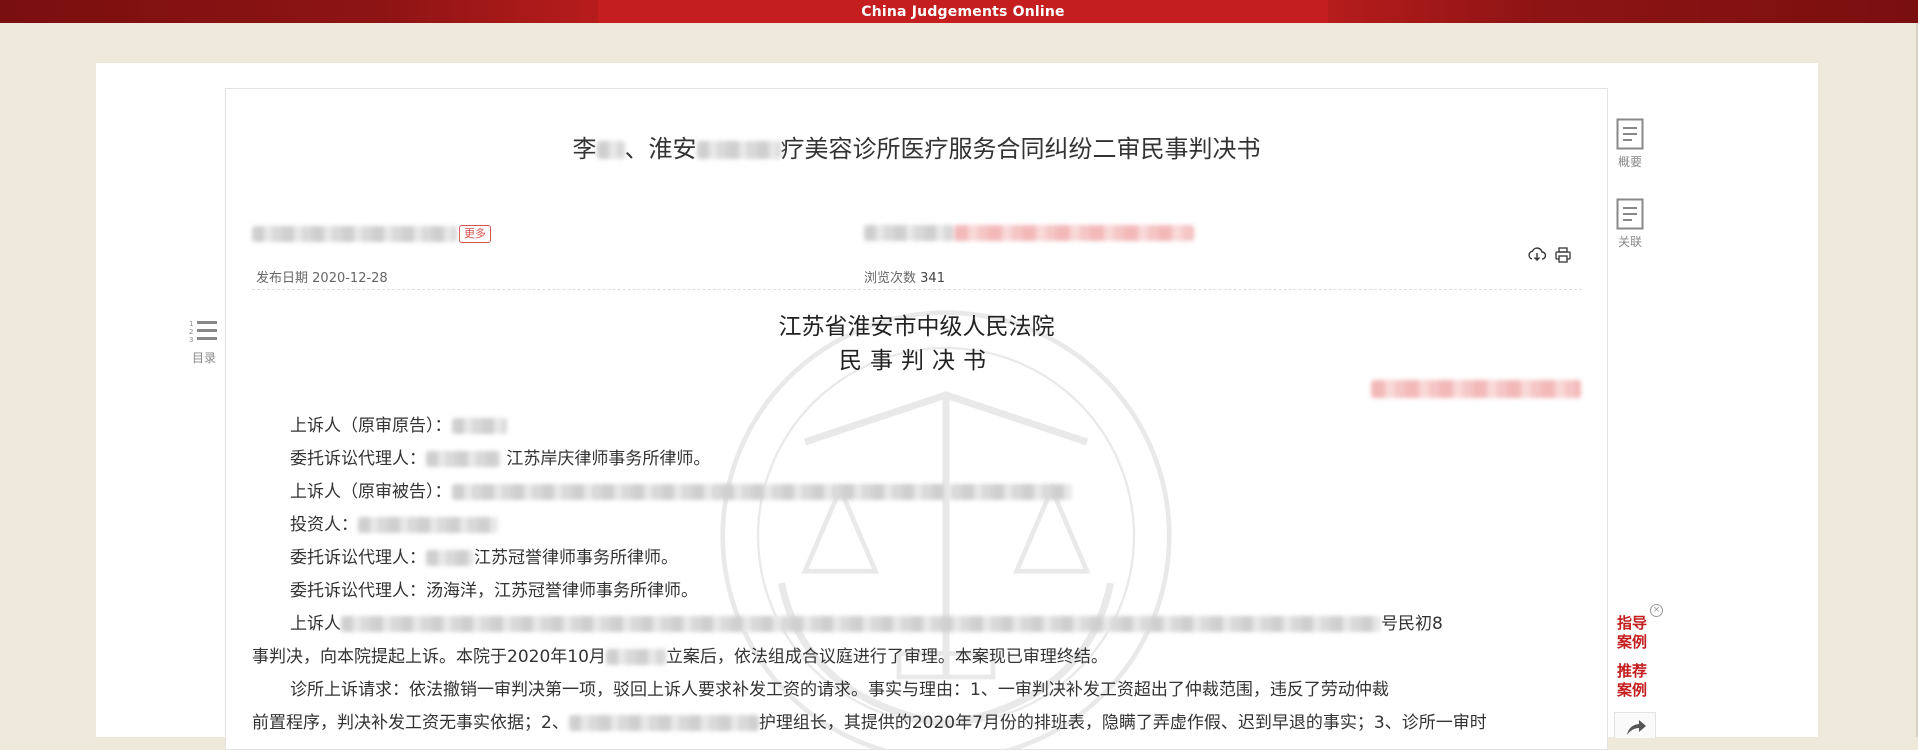 The height and width of the screenshot is (750, 1918). I want to click on toc-button: 1 2 3 目录, so click(204, 342).